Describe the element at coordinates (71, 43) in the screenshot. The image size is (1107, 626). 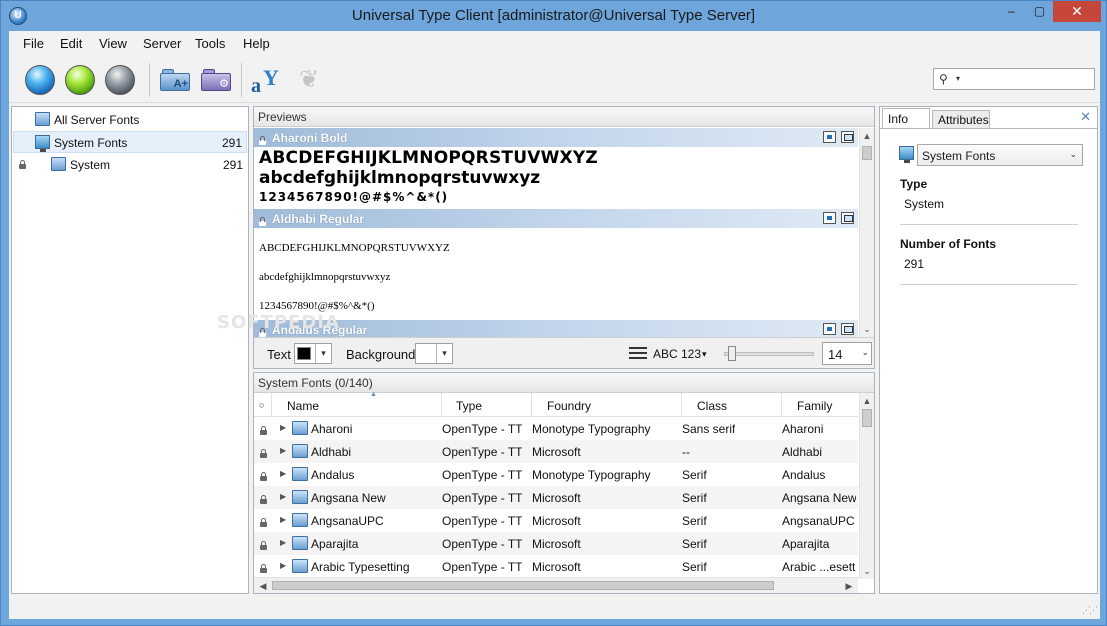
I see `menu-edit: Edit` at that location.